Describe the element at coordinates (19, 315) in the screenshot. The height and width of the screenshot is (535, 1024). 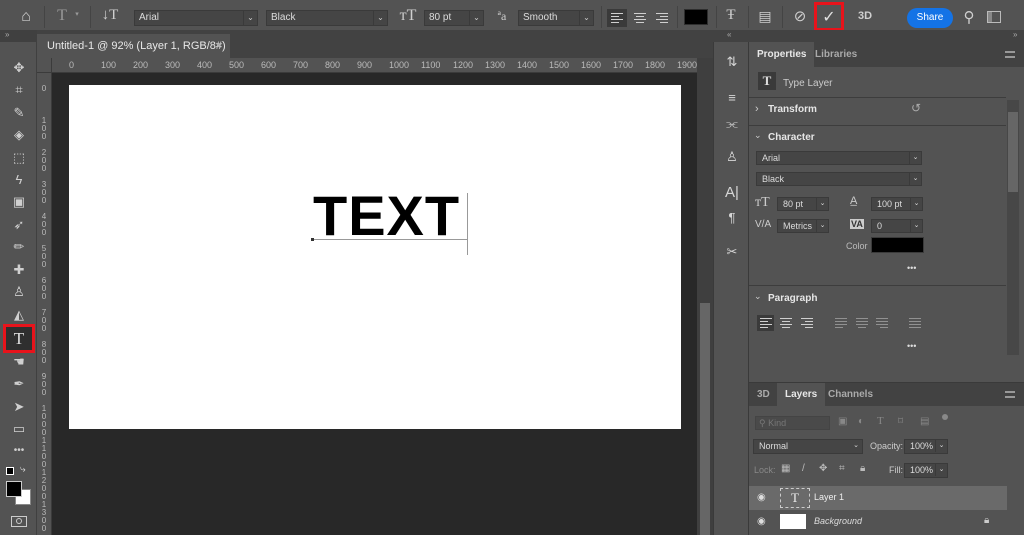
I see `eraser-tool-icon: ◭` at that location.